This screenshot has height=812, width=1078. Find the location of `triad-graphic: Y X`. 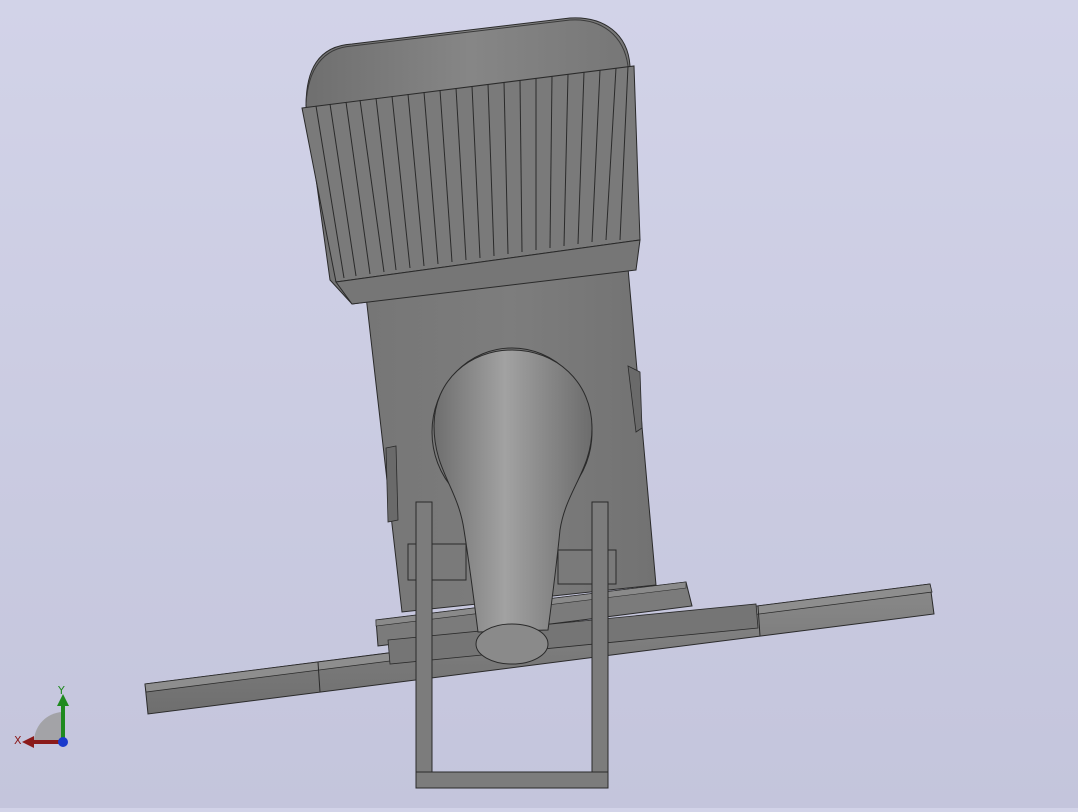

triad-graphic: Y X is located at coordinates (41, 716).